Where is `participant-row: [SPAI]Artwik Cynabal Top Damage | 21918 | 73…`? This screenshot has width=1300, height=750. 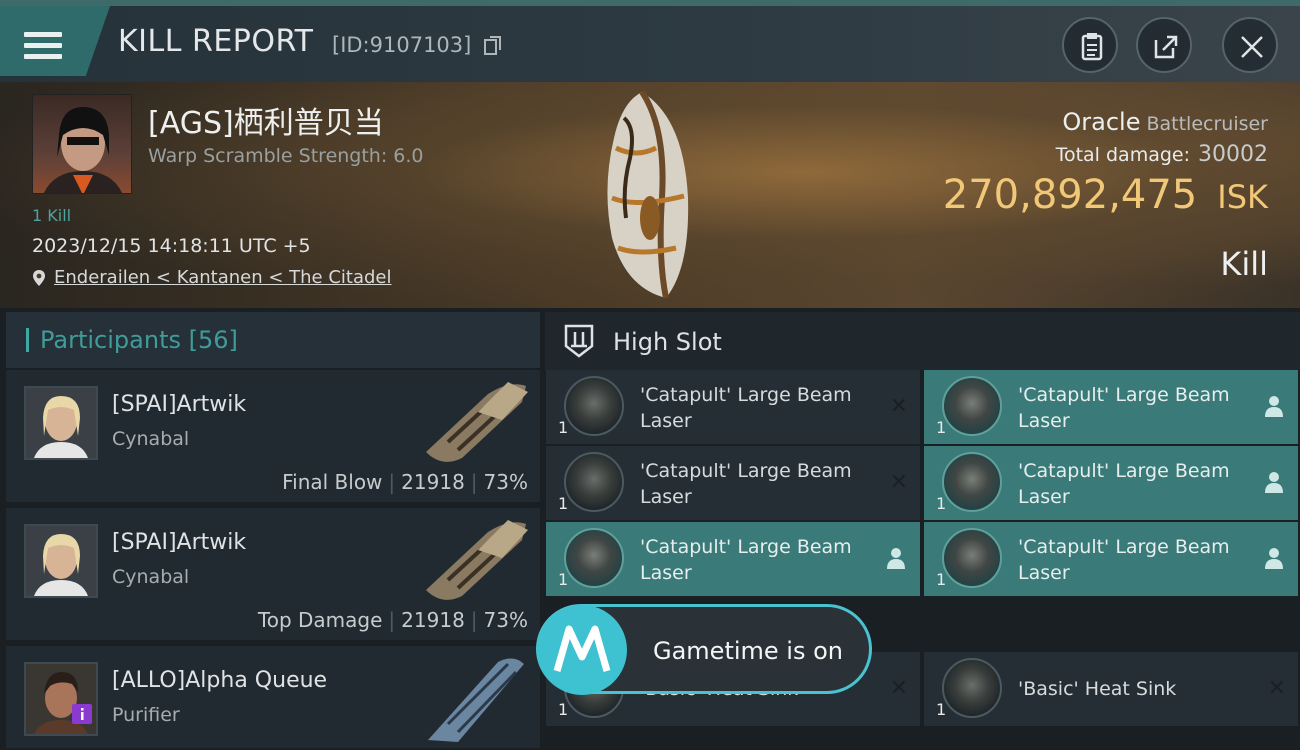
participant-row: [SPAI]Artwik Cynabal Top Damage | 21918 | 73… is located at coordinates (273, 575).